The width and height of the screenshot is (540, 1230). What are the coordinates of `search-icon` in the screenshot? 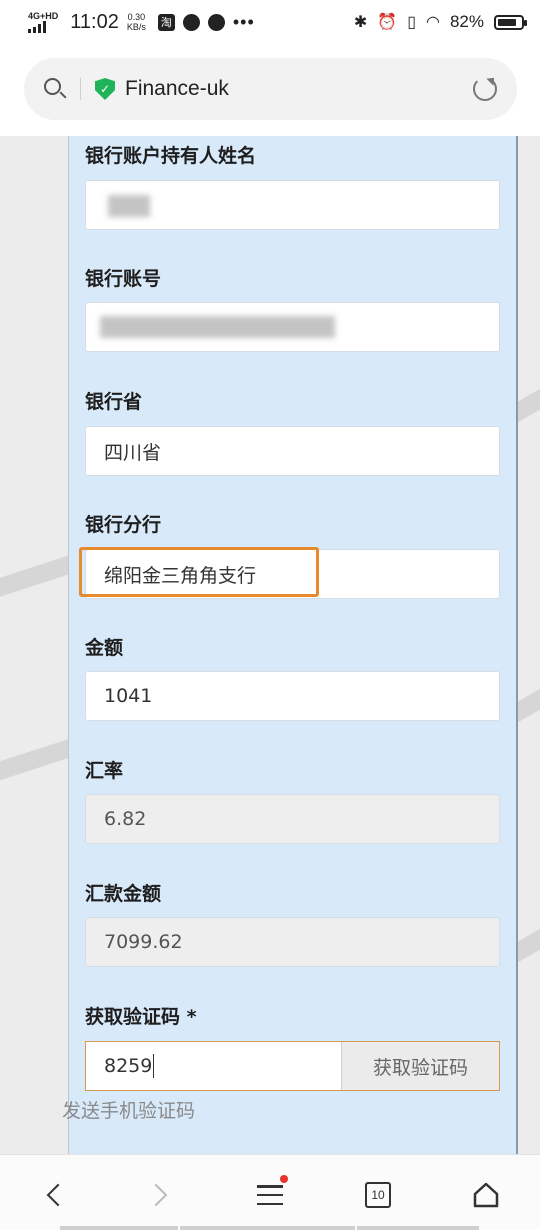 It's located at (55, 89).